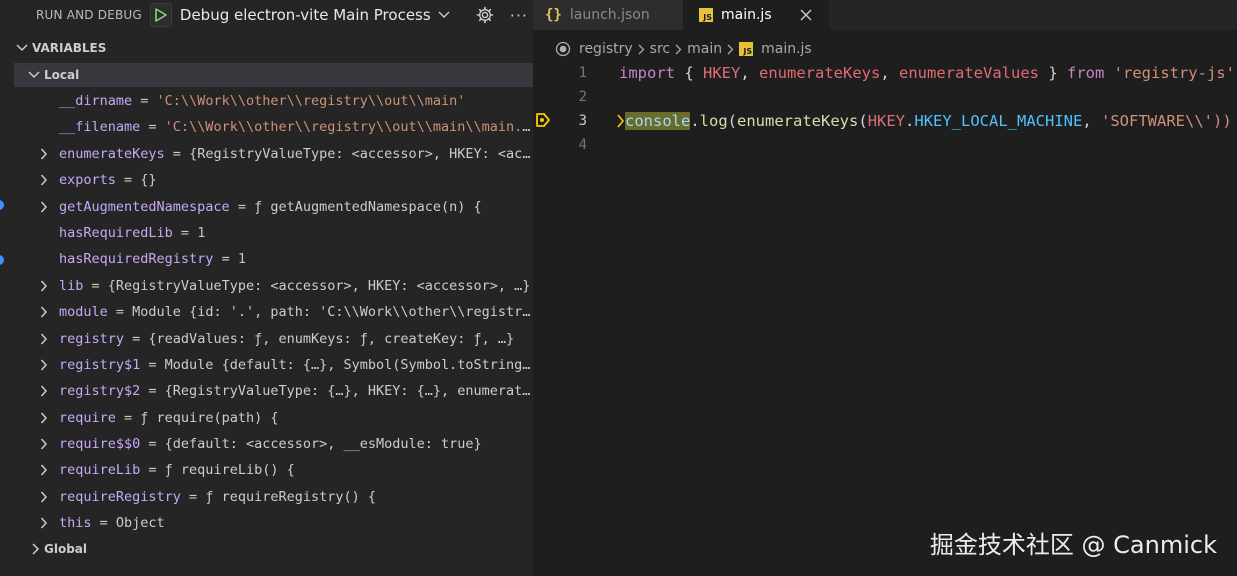 The width and height of the screenshot is (1237, 576). I want to click on variable-row: require = ƒ require(path) {, so click(266, 418).